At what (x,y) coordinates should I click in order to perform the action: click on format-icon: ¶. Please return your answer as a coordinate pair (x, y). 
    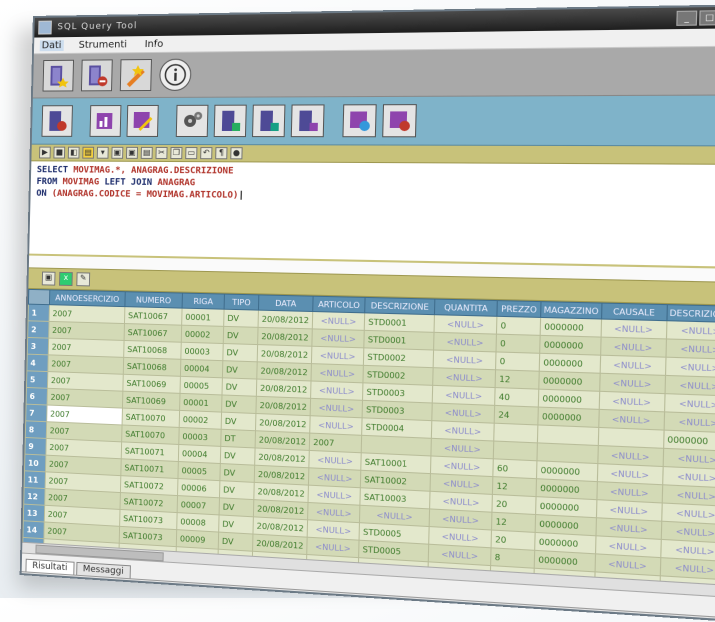
    Looking at the image, I should click on (221, 153).